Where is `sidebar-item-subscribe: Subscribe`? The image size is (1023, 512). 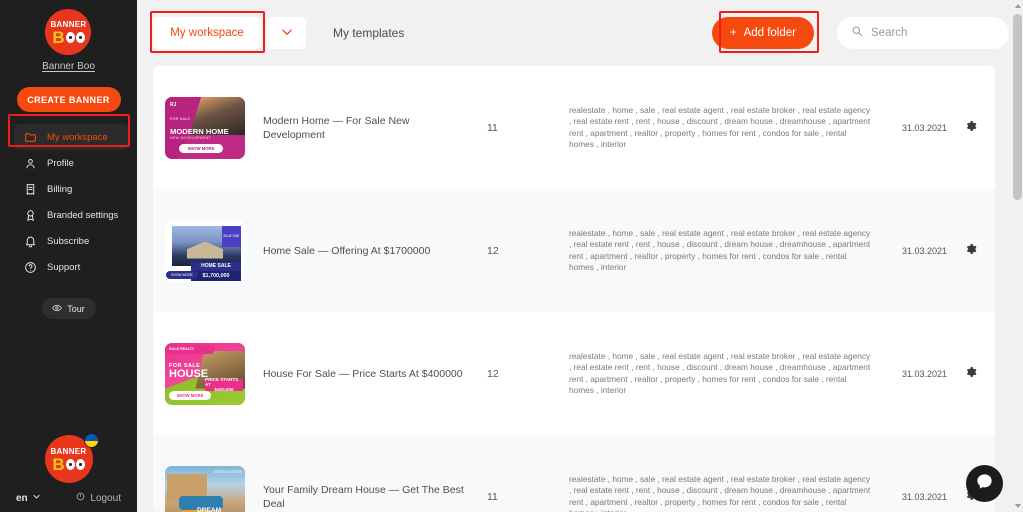 sidebar-item-subscribe: Subscribe is located at coordinates (71, 241).